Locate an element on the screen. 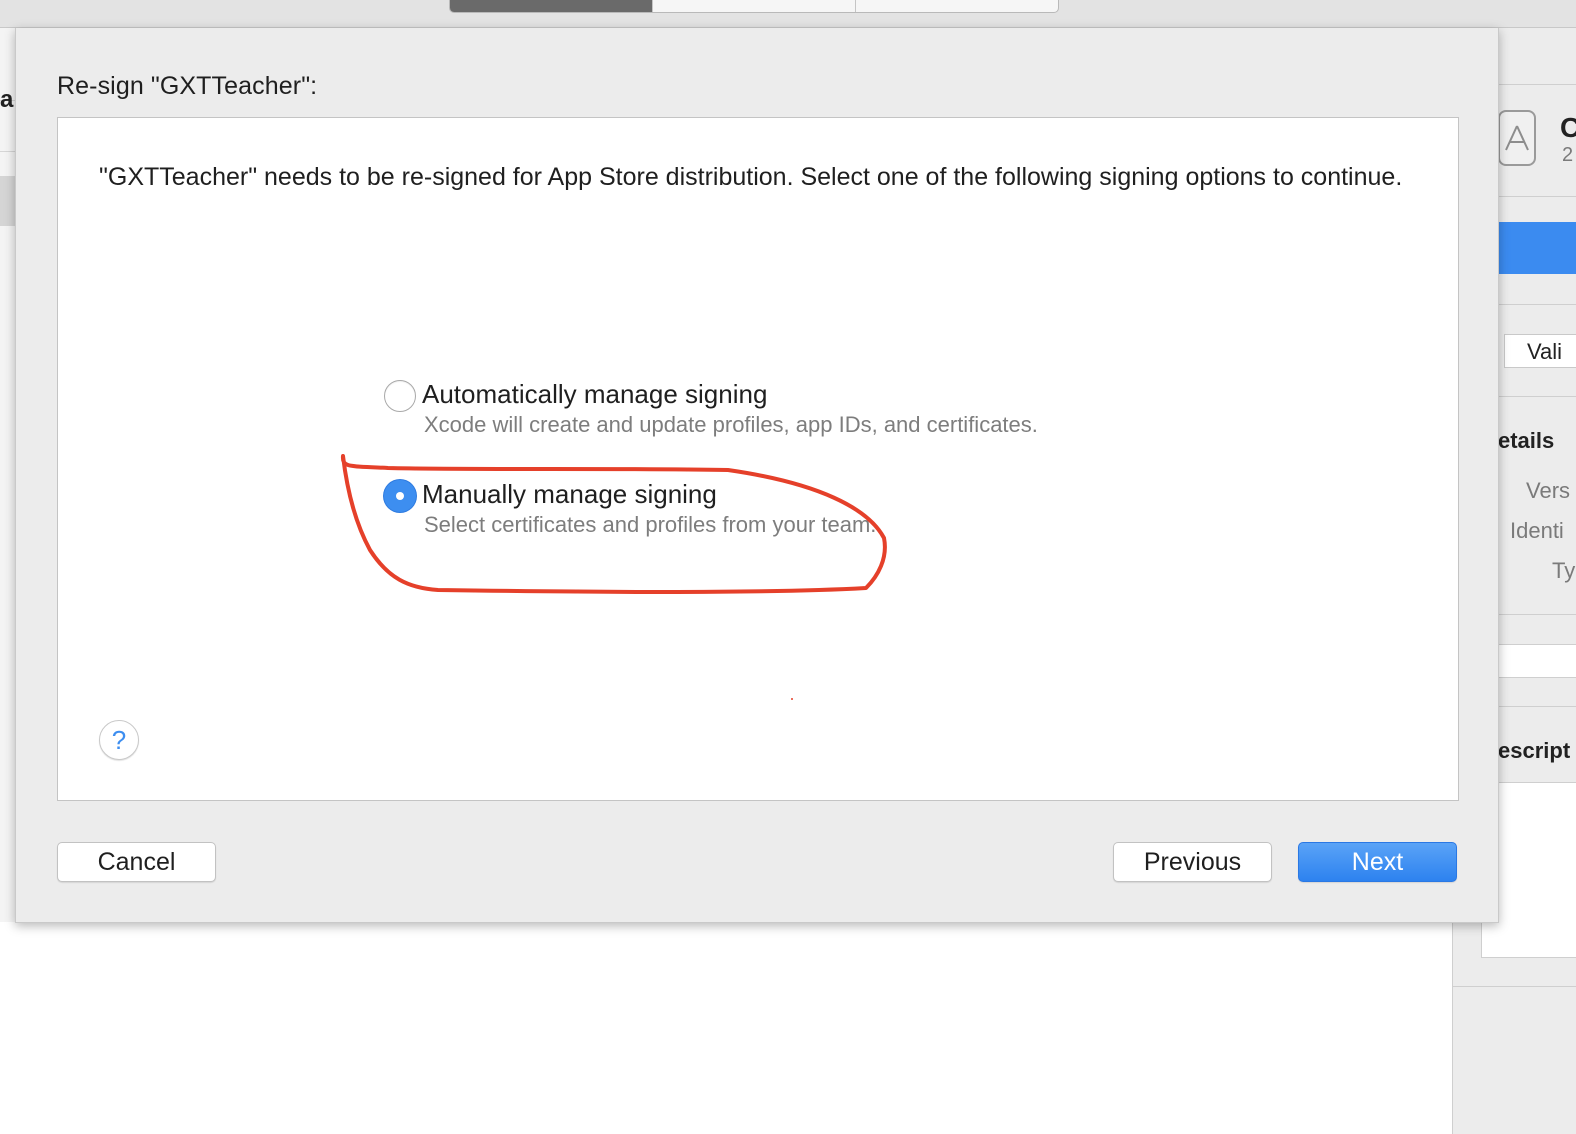 The height and width of the screenshot is (1134, 1576). red-annotation-loop is located at coordinates (613, 577).